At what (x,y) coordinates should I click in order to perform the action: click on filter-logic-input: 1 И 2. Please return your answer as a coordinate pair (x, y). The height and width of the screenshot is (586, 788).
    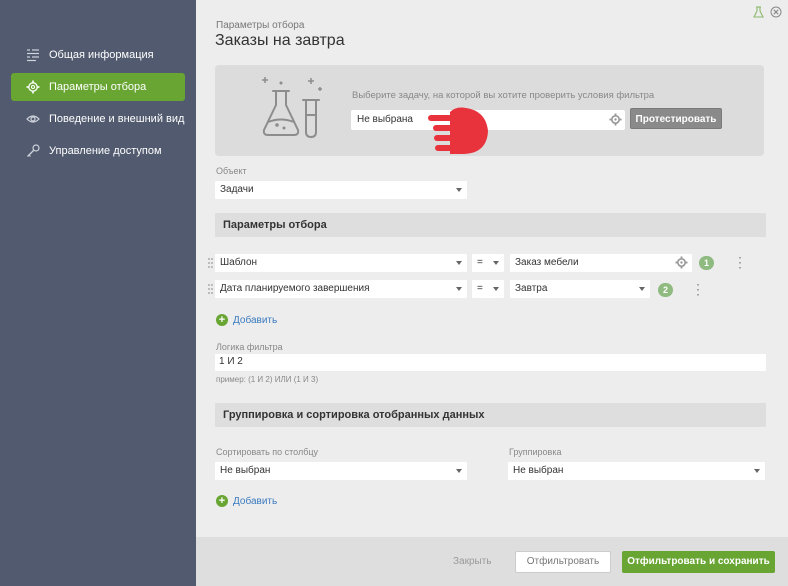
    Looking at the image, I should click on (490, 362).